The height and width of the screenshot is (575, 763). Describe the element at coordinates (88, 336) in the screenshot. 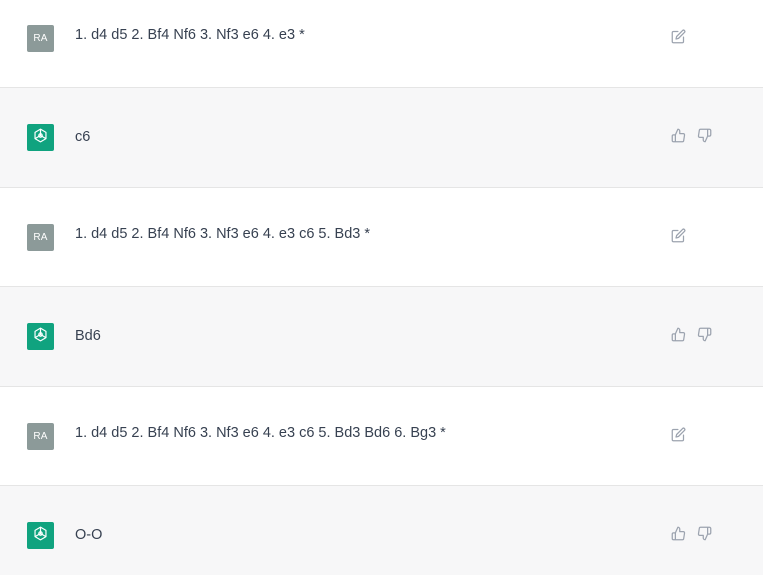

I see `message-text: Bd6` at that location.